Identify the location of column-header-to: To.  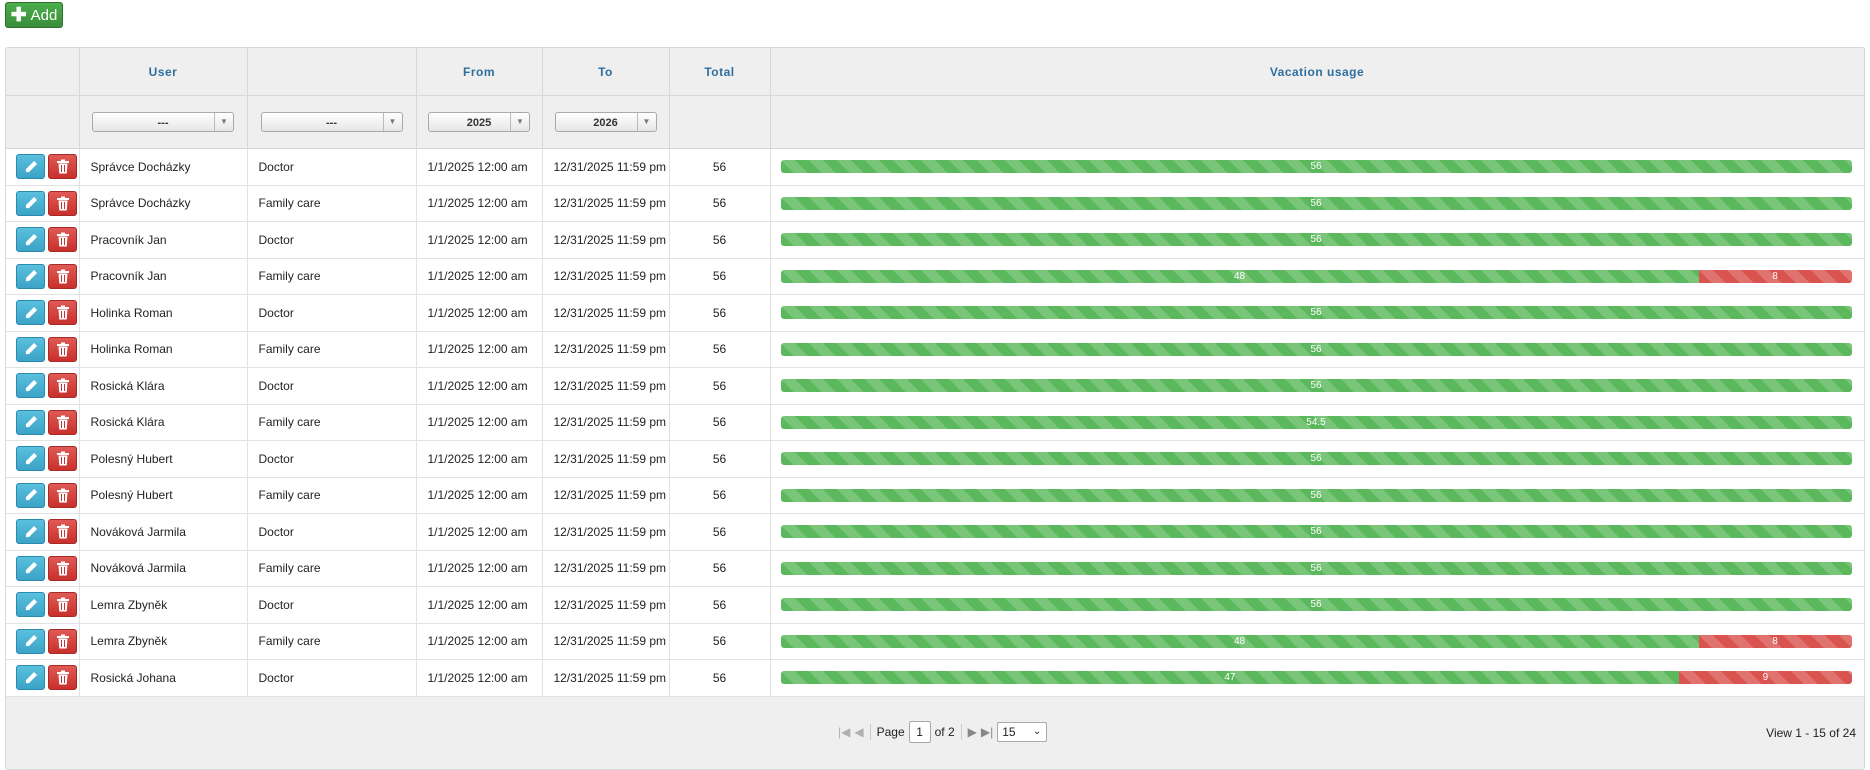
(606, 72).